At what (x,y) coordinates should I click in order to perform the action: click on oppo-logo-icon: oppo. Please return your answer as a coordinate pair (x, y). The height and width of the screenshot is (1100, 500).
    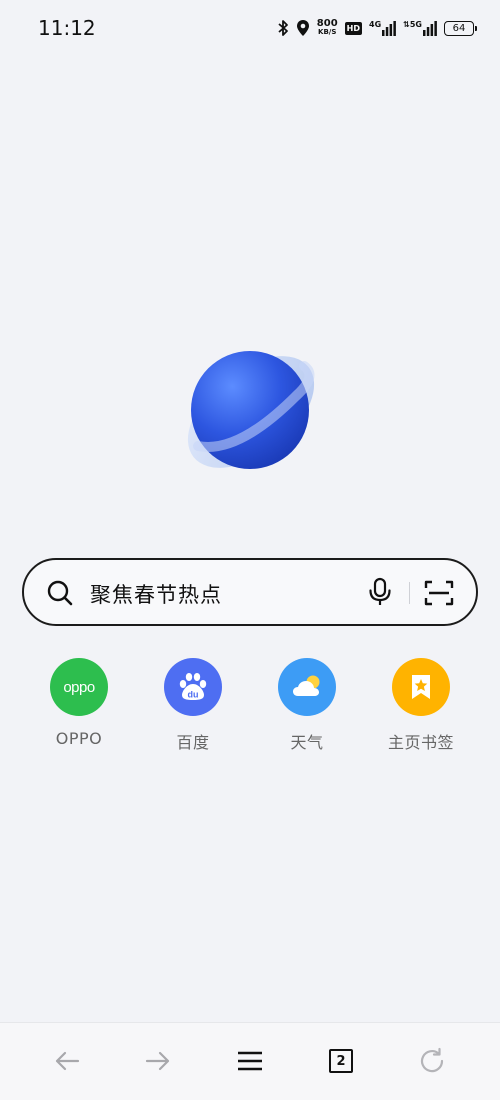
    Looking at the image, I should click on (79, 687).